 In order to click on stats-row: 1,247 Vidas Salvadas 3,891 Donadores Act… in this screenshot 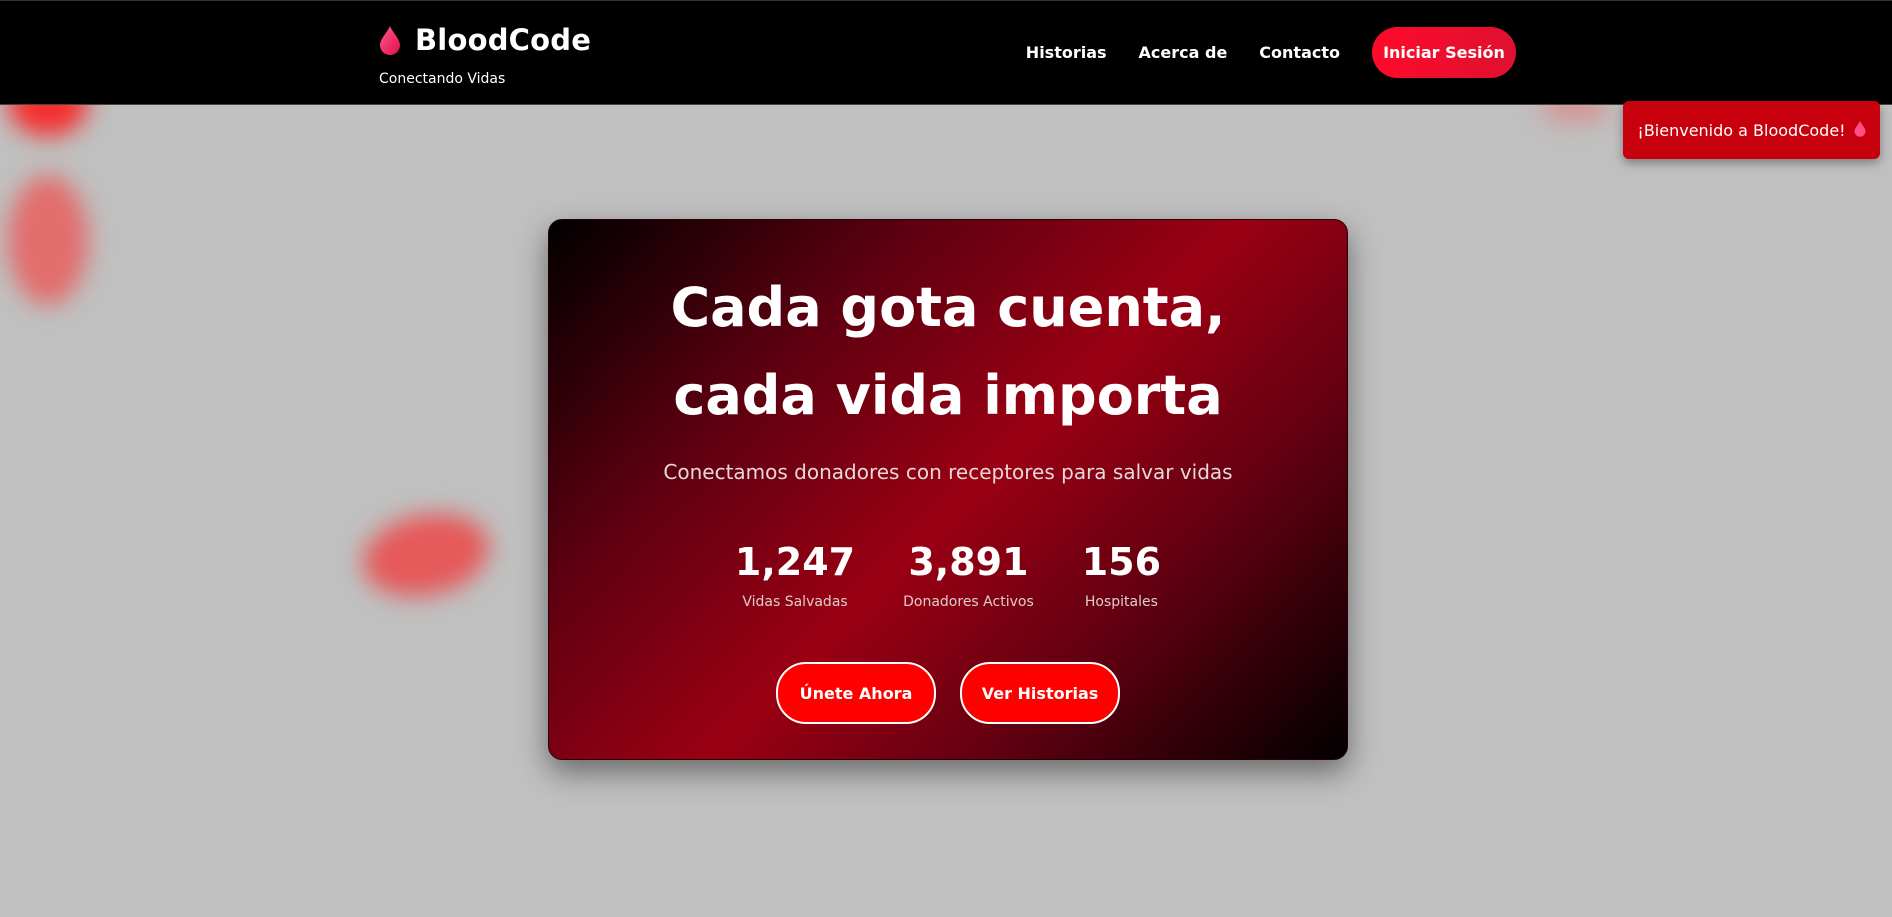, I will do `click(948, 576)`.